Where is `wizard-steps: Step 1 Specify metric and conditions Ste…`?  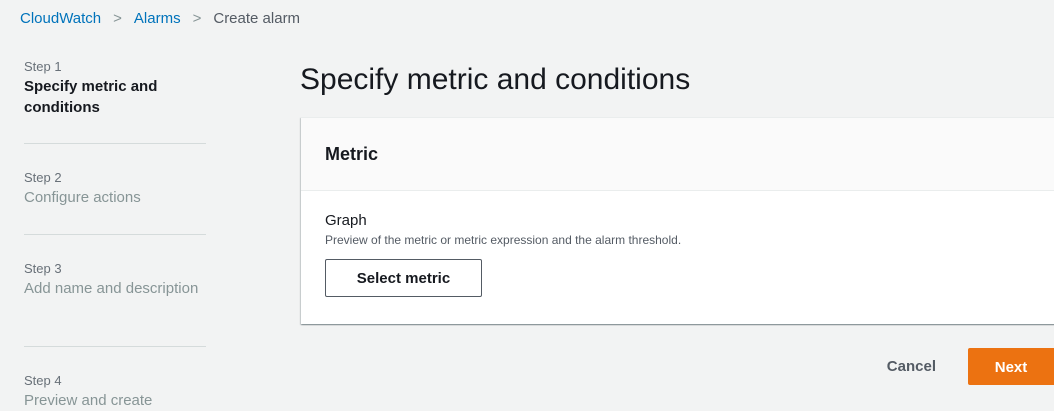 wizard-steps: Step 1 Specify metric and conditions Ste… is located at coordinates (115, 234).